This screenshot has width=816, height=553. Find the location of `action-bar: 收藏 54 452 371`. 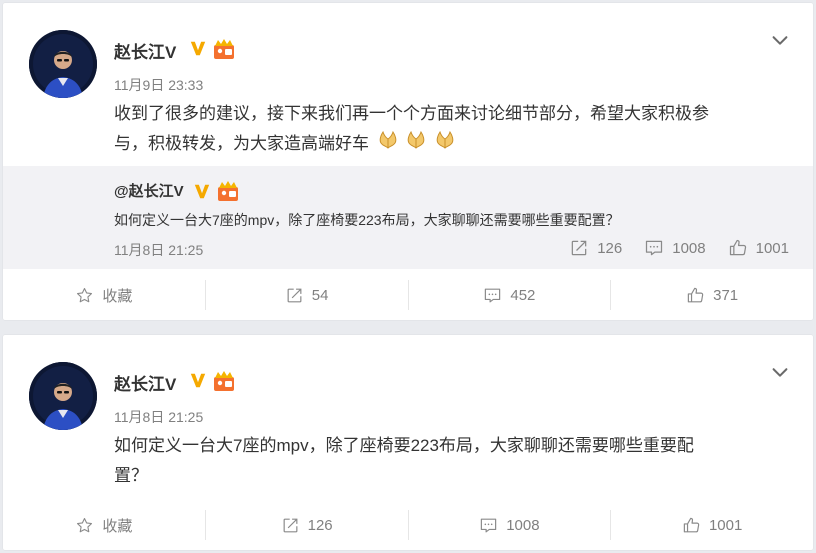

action-bar: 收藏 54 452 371 is located at coordinates (408, 295).